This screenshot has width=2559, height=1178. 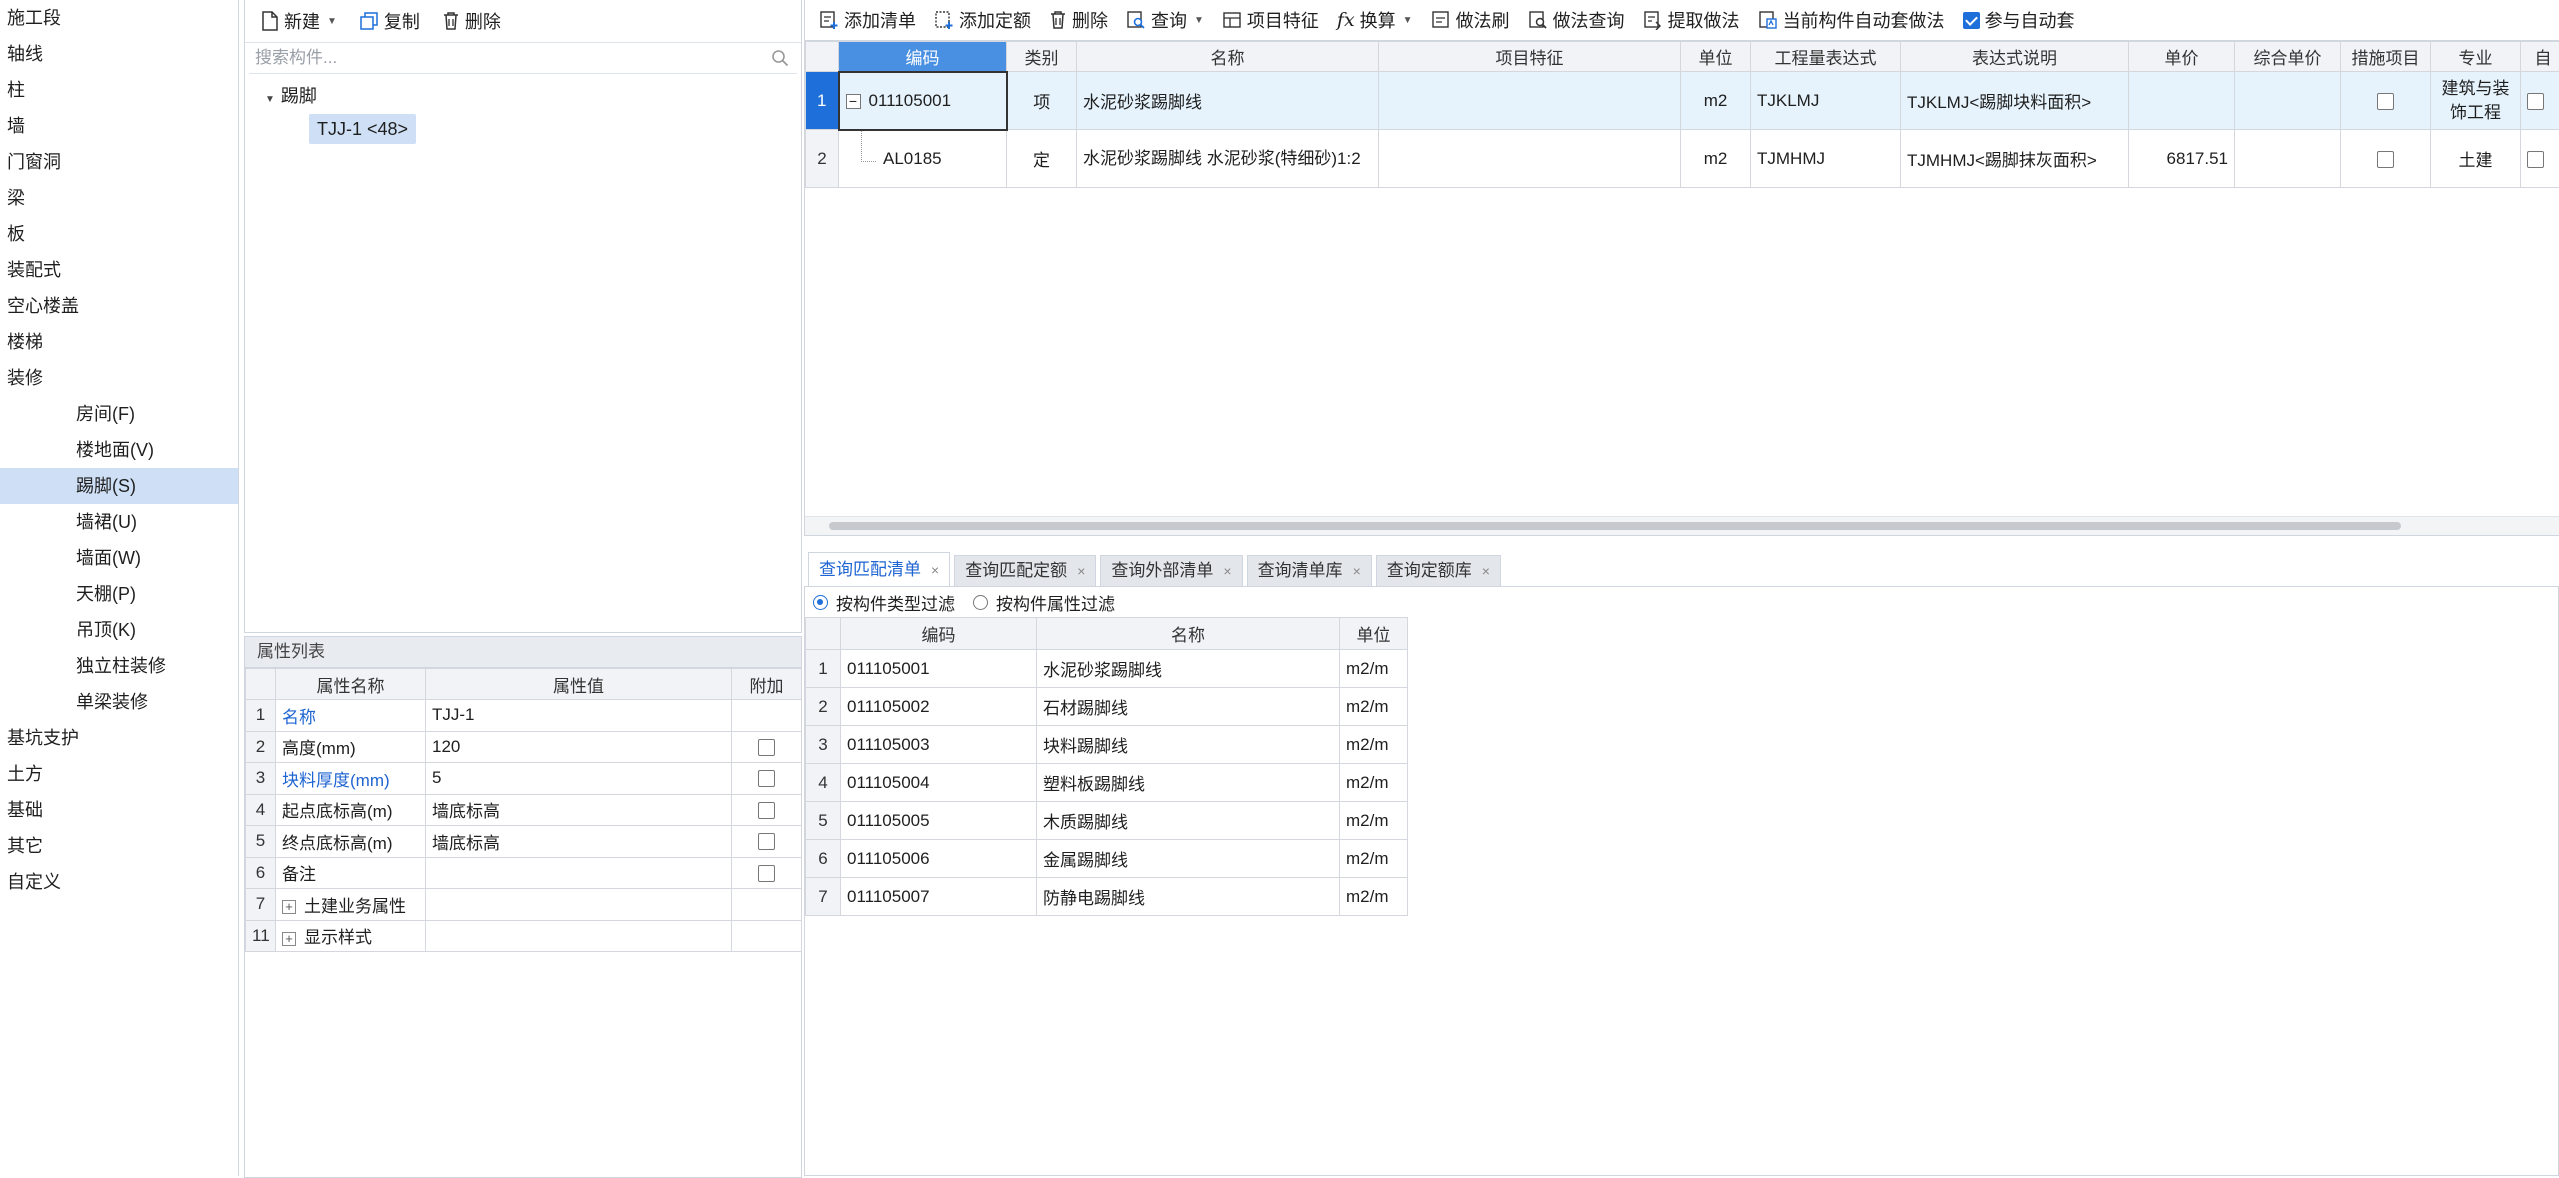 I want to click on match-name-cell: 石材踢脚线, so click(x=1188, y=707).